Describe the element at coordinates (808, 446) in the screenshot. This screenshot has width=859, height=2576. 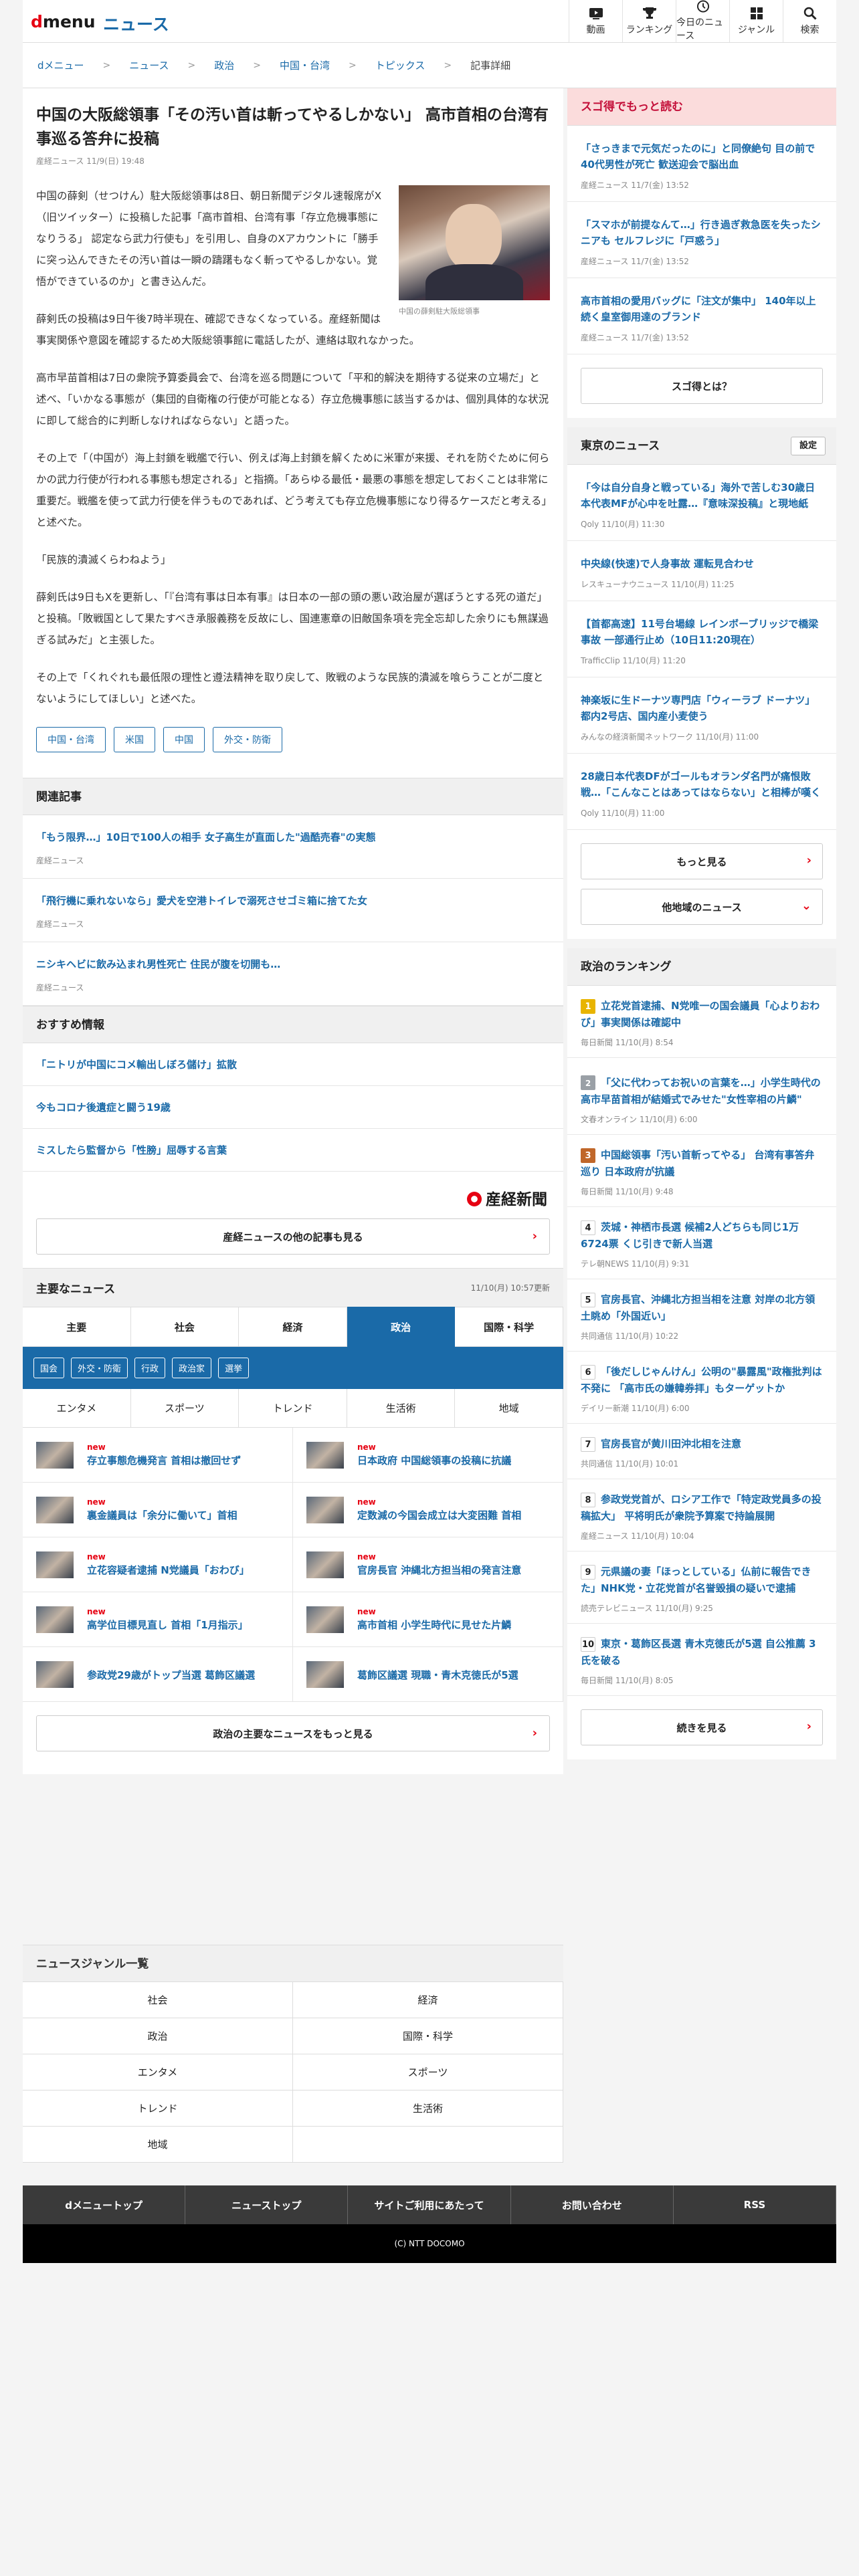
I see `settings-button: 設定` at that location.